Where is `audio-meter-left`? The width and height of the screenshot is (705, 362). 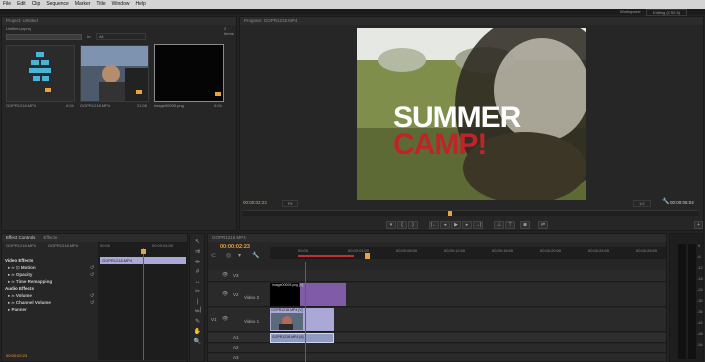
audio-meter-left is located at coordinates (682, 301).